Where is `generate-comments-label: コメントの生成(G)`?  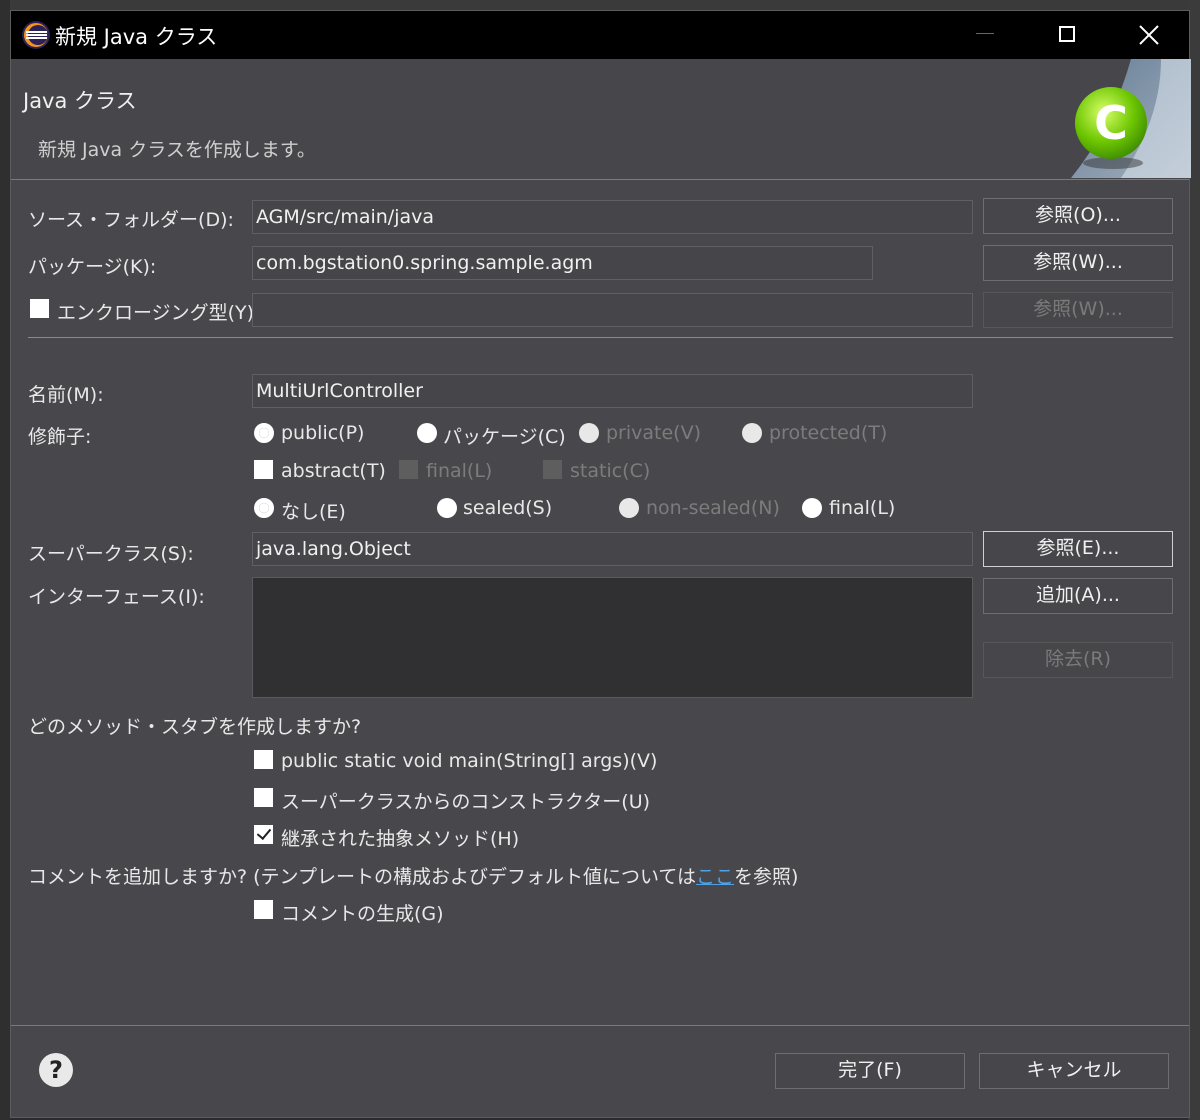
generate-comments-label: コメントの生成(G) is located at coordinates (362, 914).